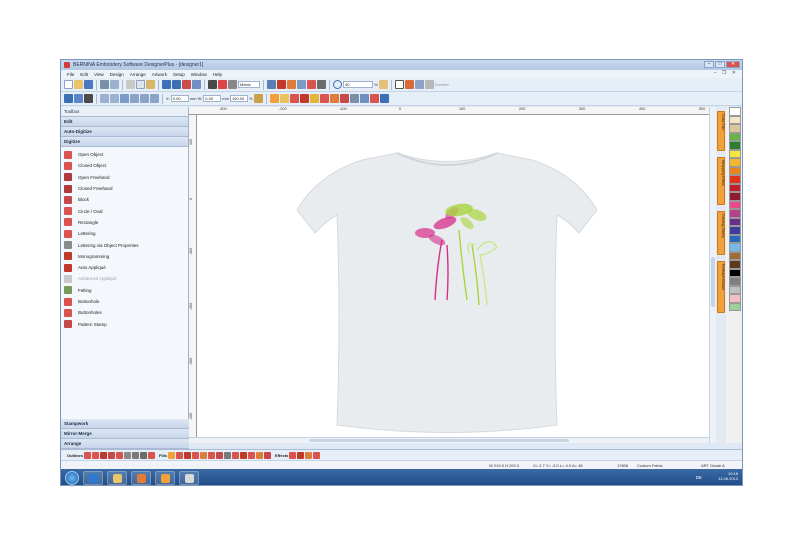 This screenshot has height=545, width=800. I want to click on x-field: 0.00, so click(179, 98).